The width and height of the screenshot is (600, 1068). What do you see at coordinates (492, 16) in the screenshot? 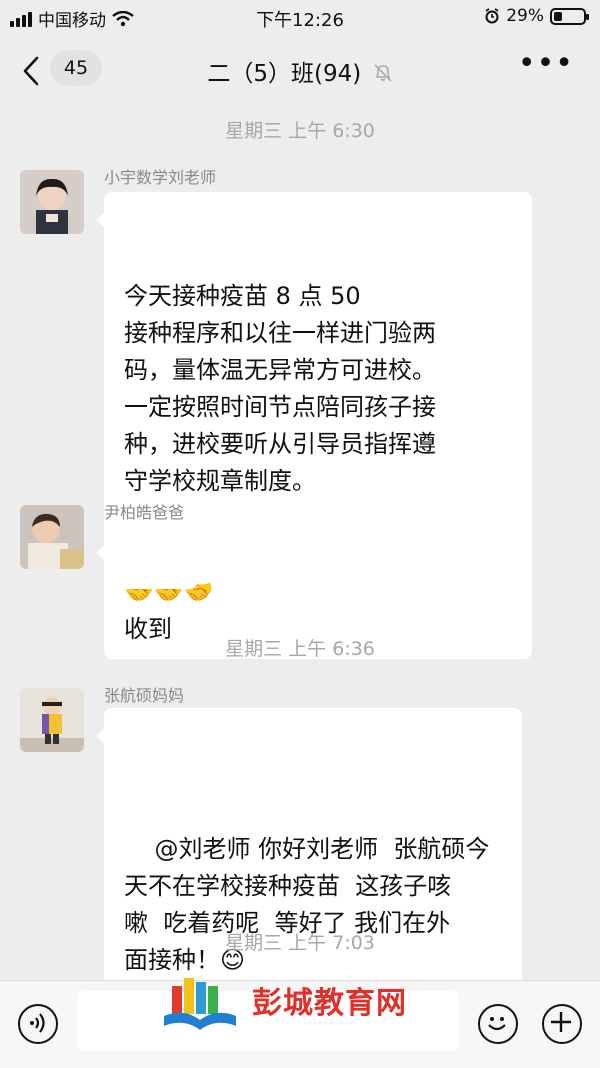
I see `alarm-icon` at bounding box center [492, 16].